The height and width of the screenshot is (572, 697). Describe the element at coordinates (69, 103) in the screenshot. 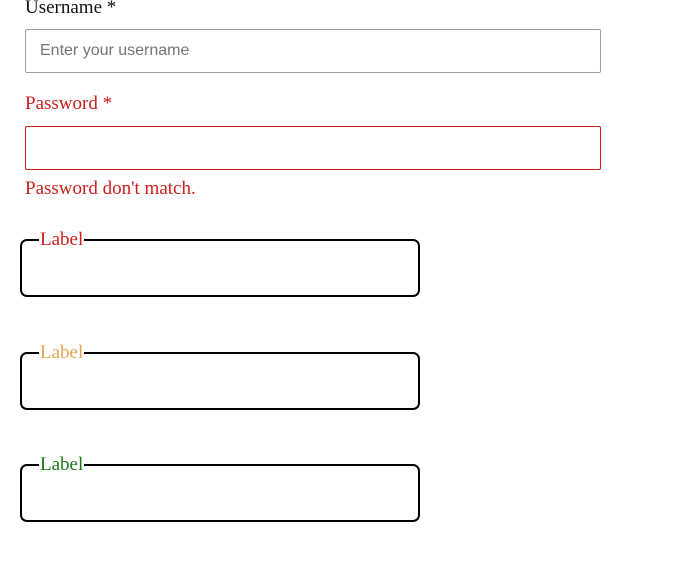

I see `password-label: Password *` at that location.